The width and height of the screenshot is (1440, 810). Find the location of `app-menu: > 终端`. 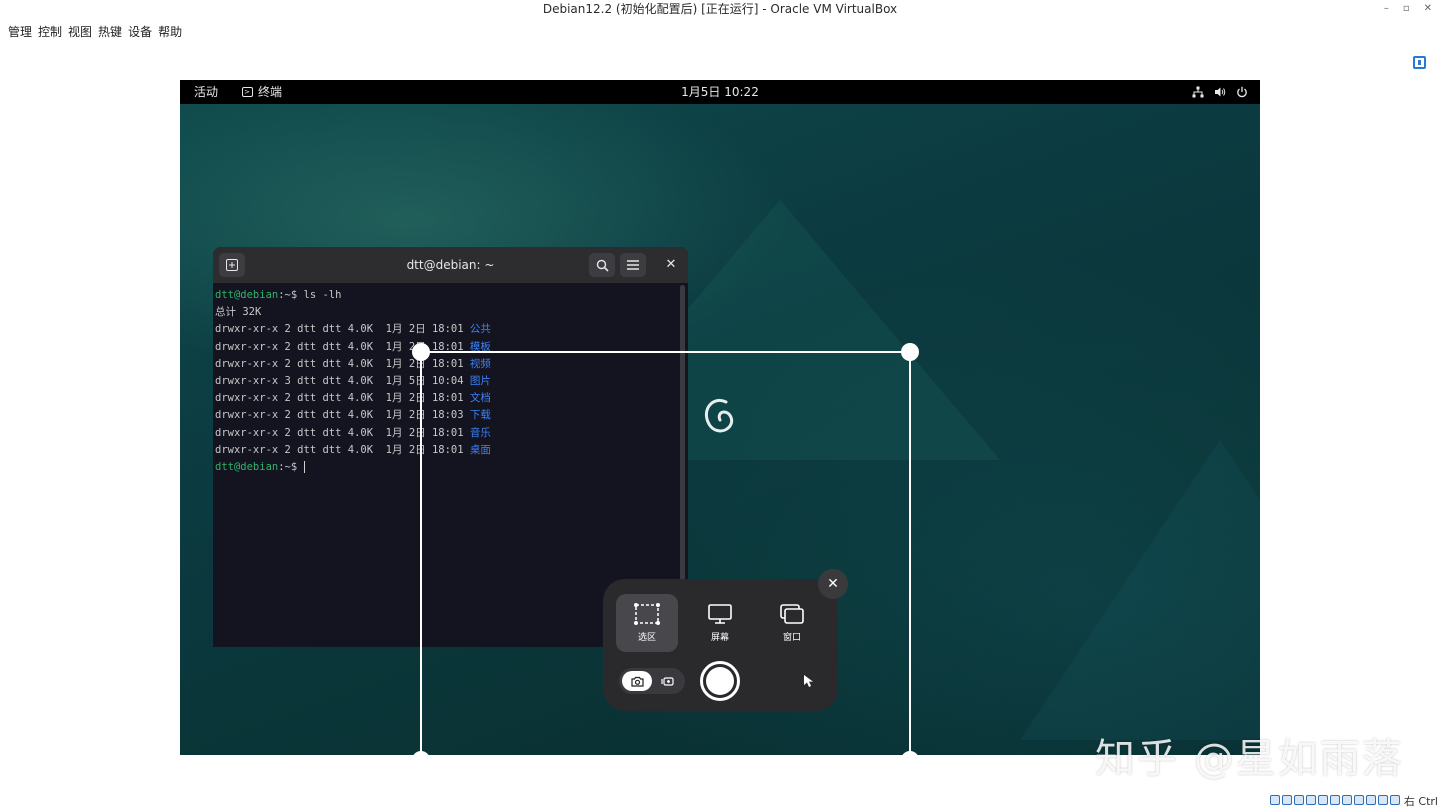

app-menu: > 终端 is located at coordinates (262, 92).